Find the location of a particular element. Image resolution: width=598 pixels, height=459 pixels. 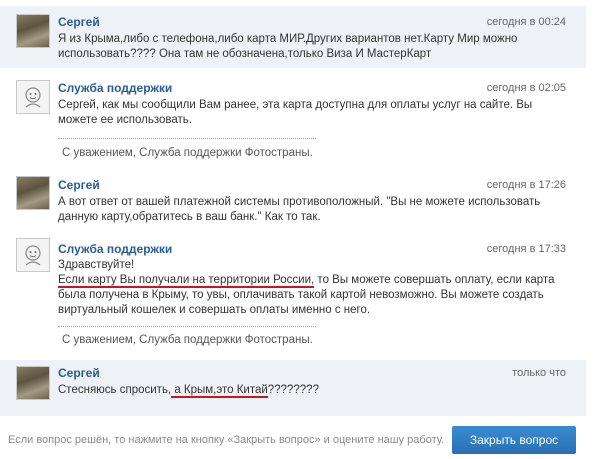

close-question-button: Закрыть вопрос is located at coordinates (514, 440).